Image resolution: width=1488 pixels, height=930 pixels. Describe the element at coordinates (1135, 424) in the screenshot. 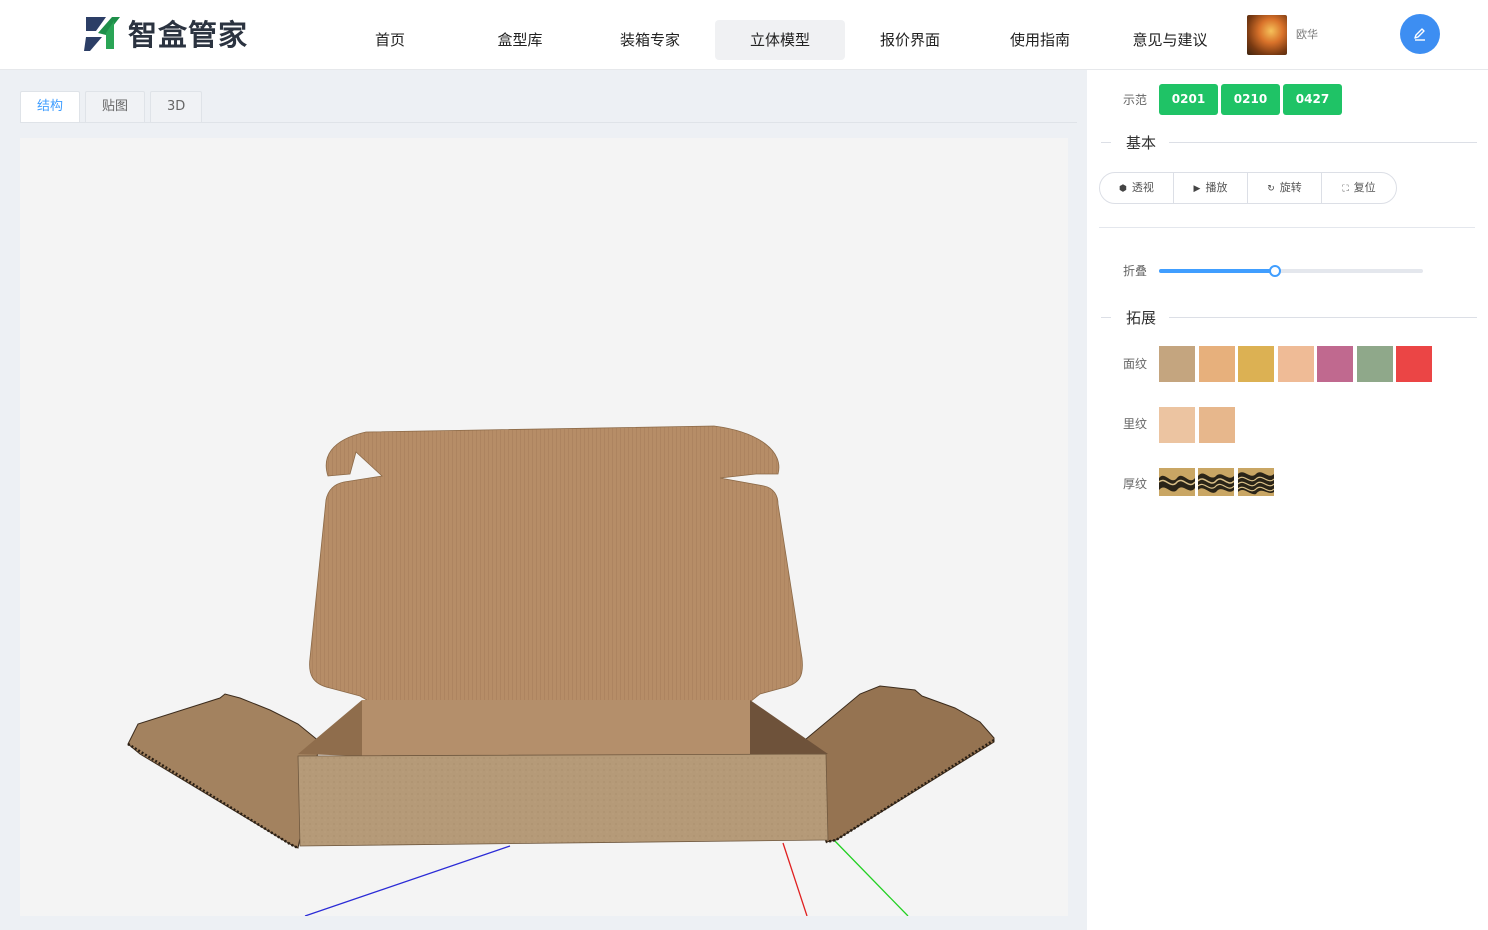

I see `inner-texture-label: 里纹` at that location.